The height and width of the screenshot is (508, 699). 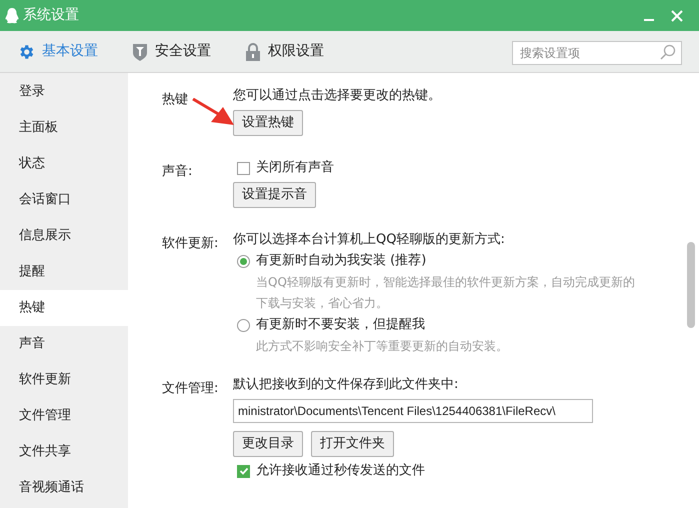 What do you see at coordinates (691, 285) in the screenshot?
I see `scrollbar-thumb` at bounding box center [691, 285].